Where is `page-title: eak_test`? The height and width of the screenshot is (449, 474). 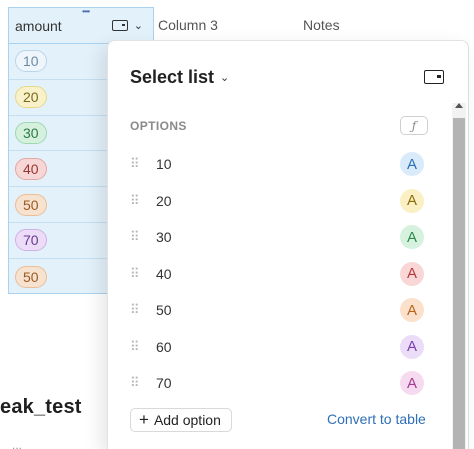
page-title: eak_test is located at coordinates (41, 407).